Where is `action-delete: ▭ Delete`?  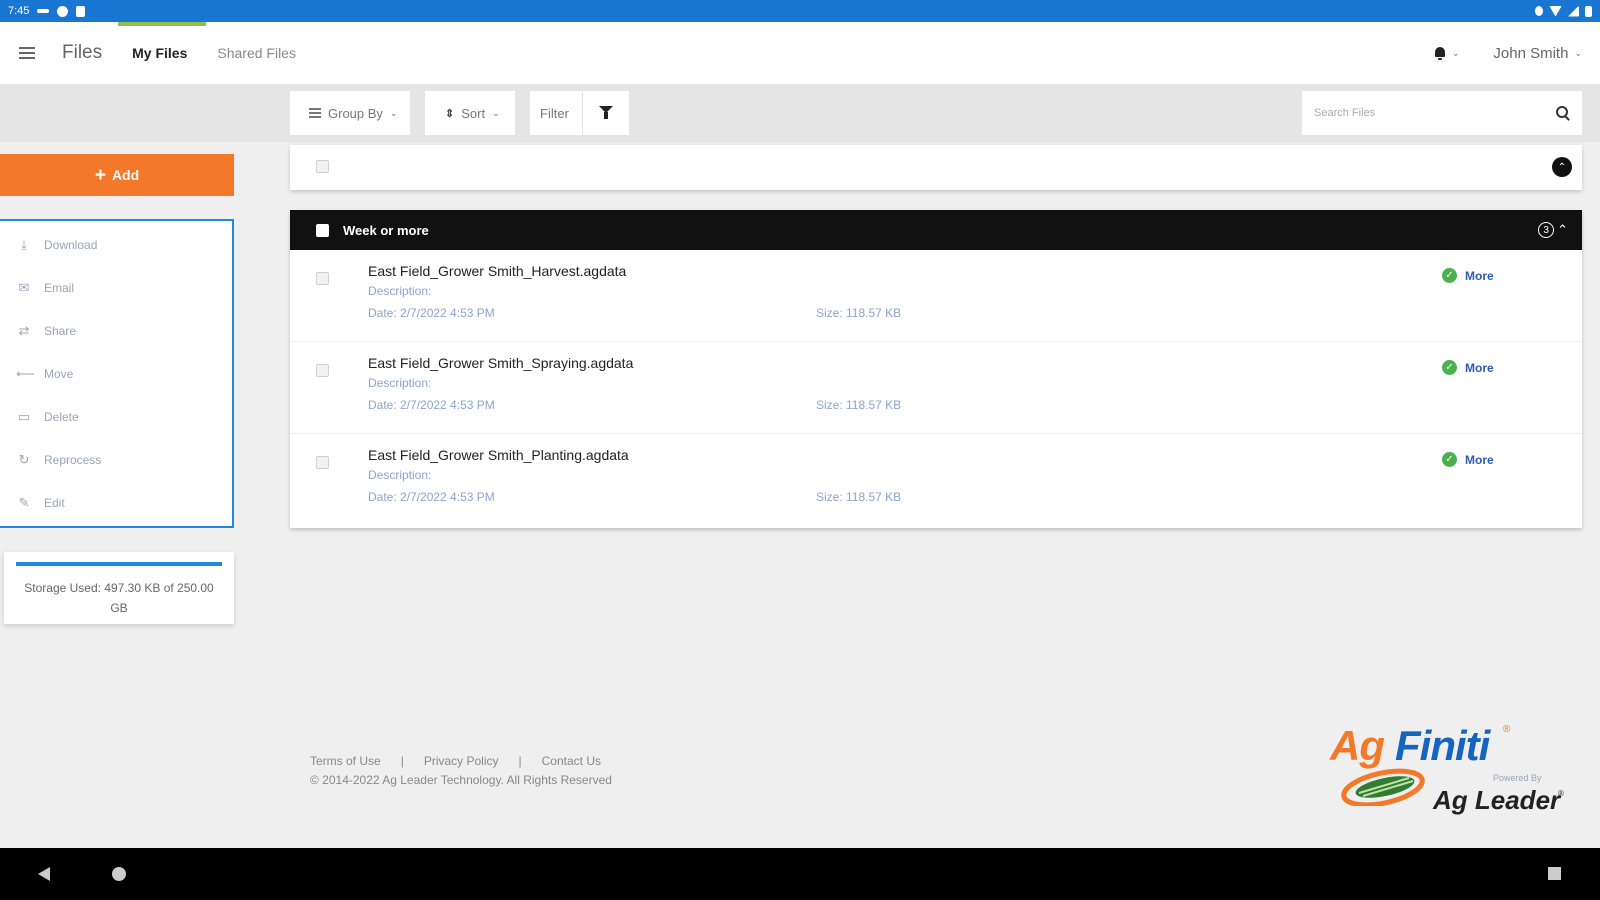 action-delete: ▭ Delete is located at coordinates (116, 416).